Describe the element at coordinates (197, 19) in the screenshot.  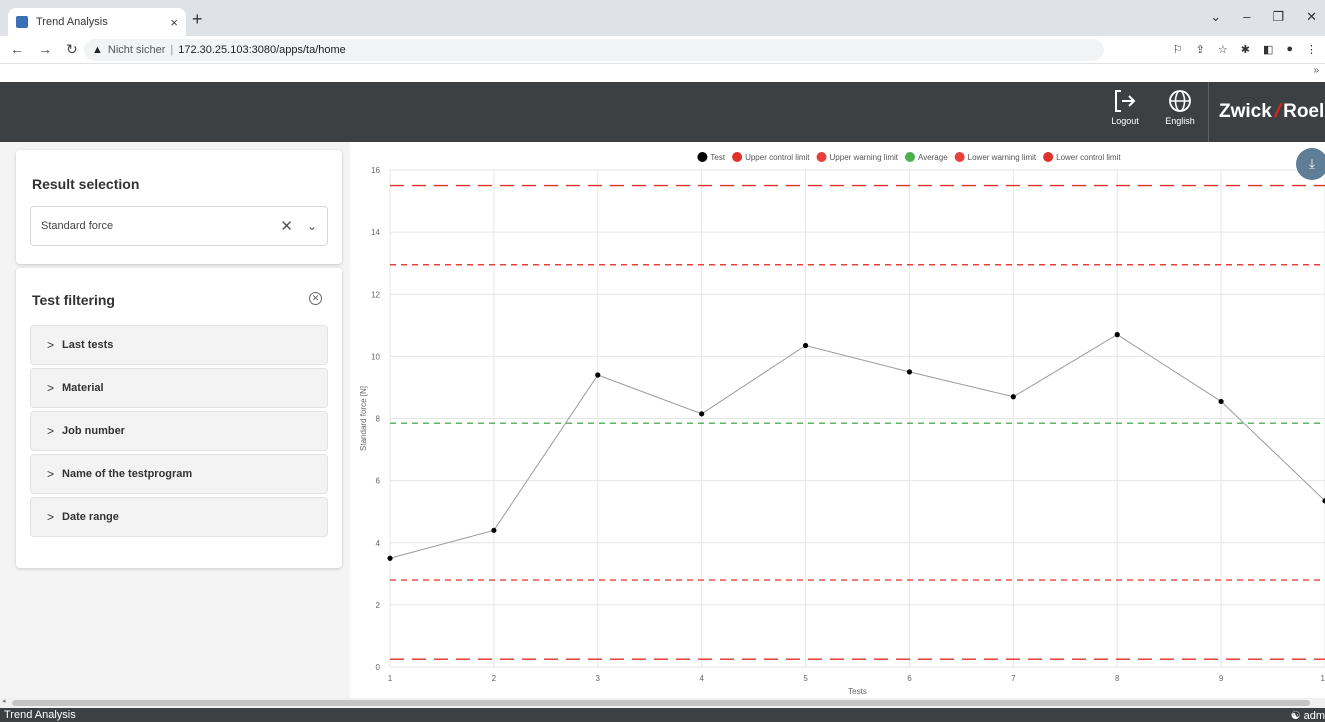
I see `new-tab-button: +` at that location.